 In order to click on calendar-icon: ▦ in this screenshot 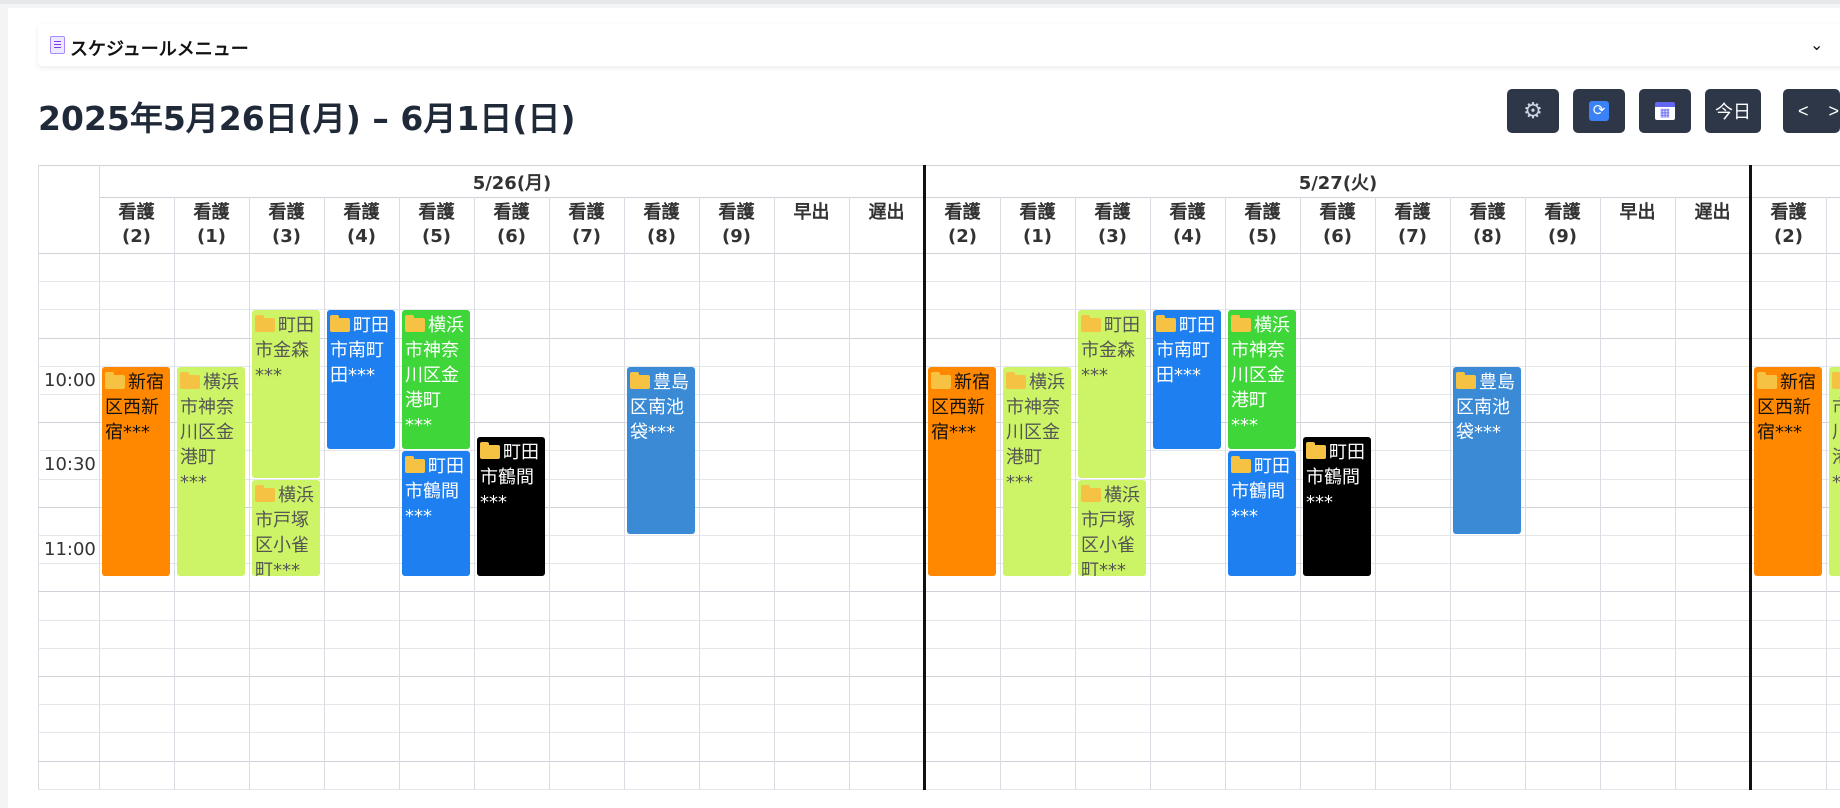, I will do `click(1665, 111)`.